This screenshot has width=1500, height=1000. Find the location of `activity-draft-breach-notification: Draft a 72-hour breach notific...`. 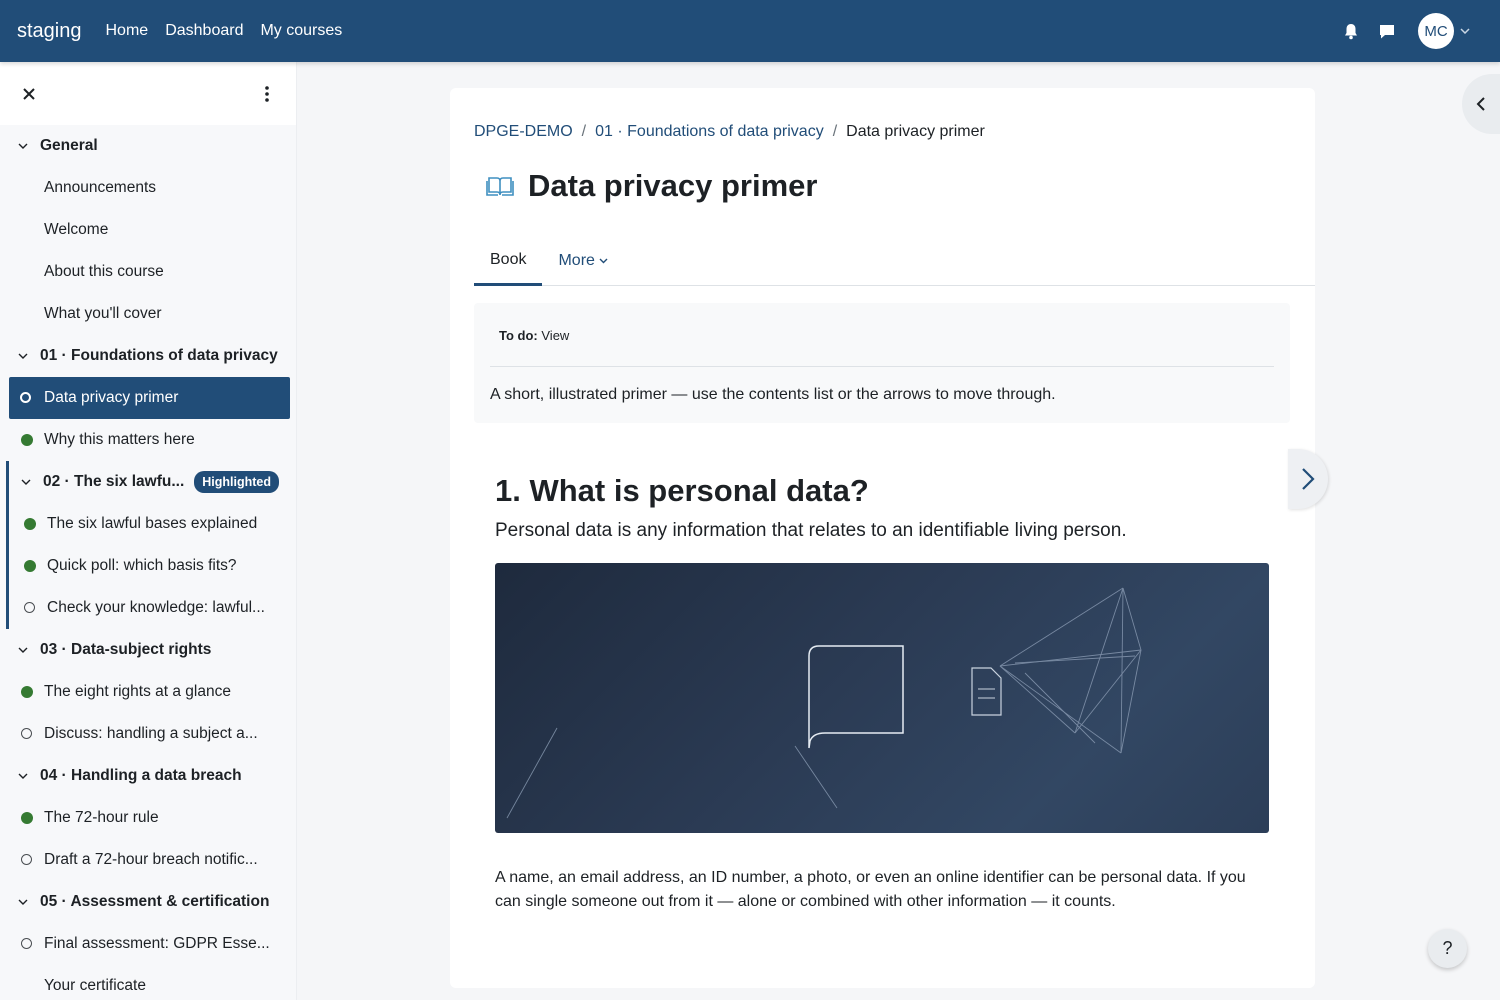

activity-draft-breach-notification: Draft a 72-hour breach notific... is located at coordinates (148, 860).